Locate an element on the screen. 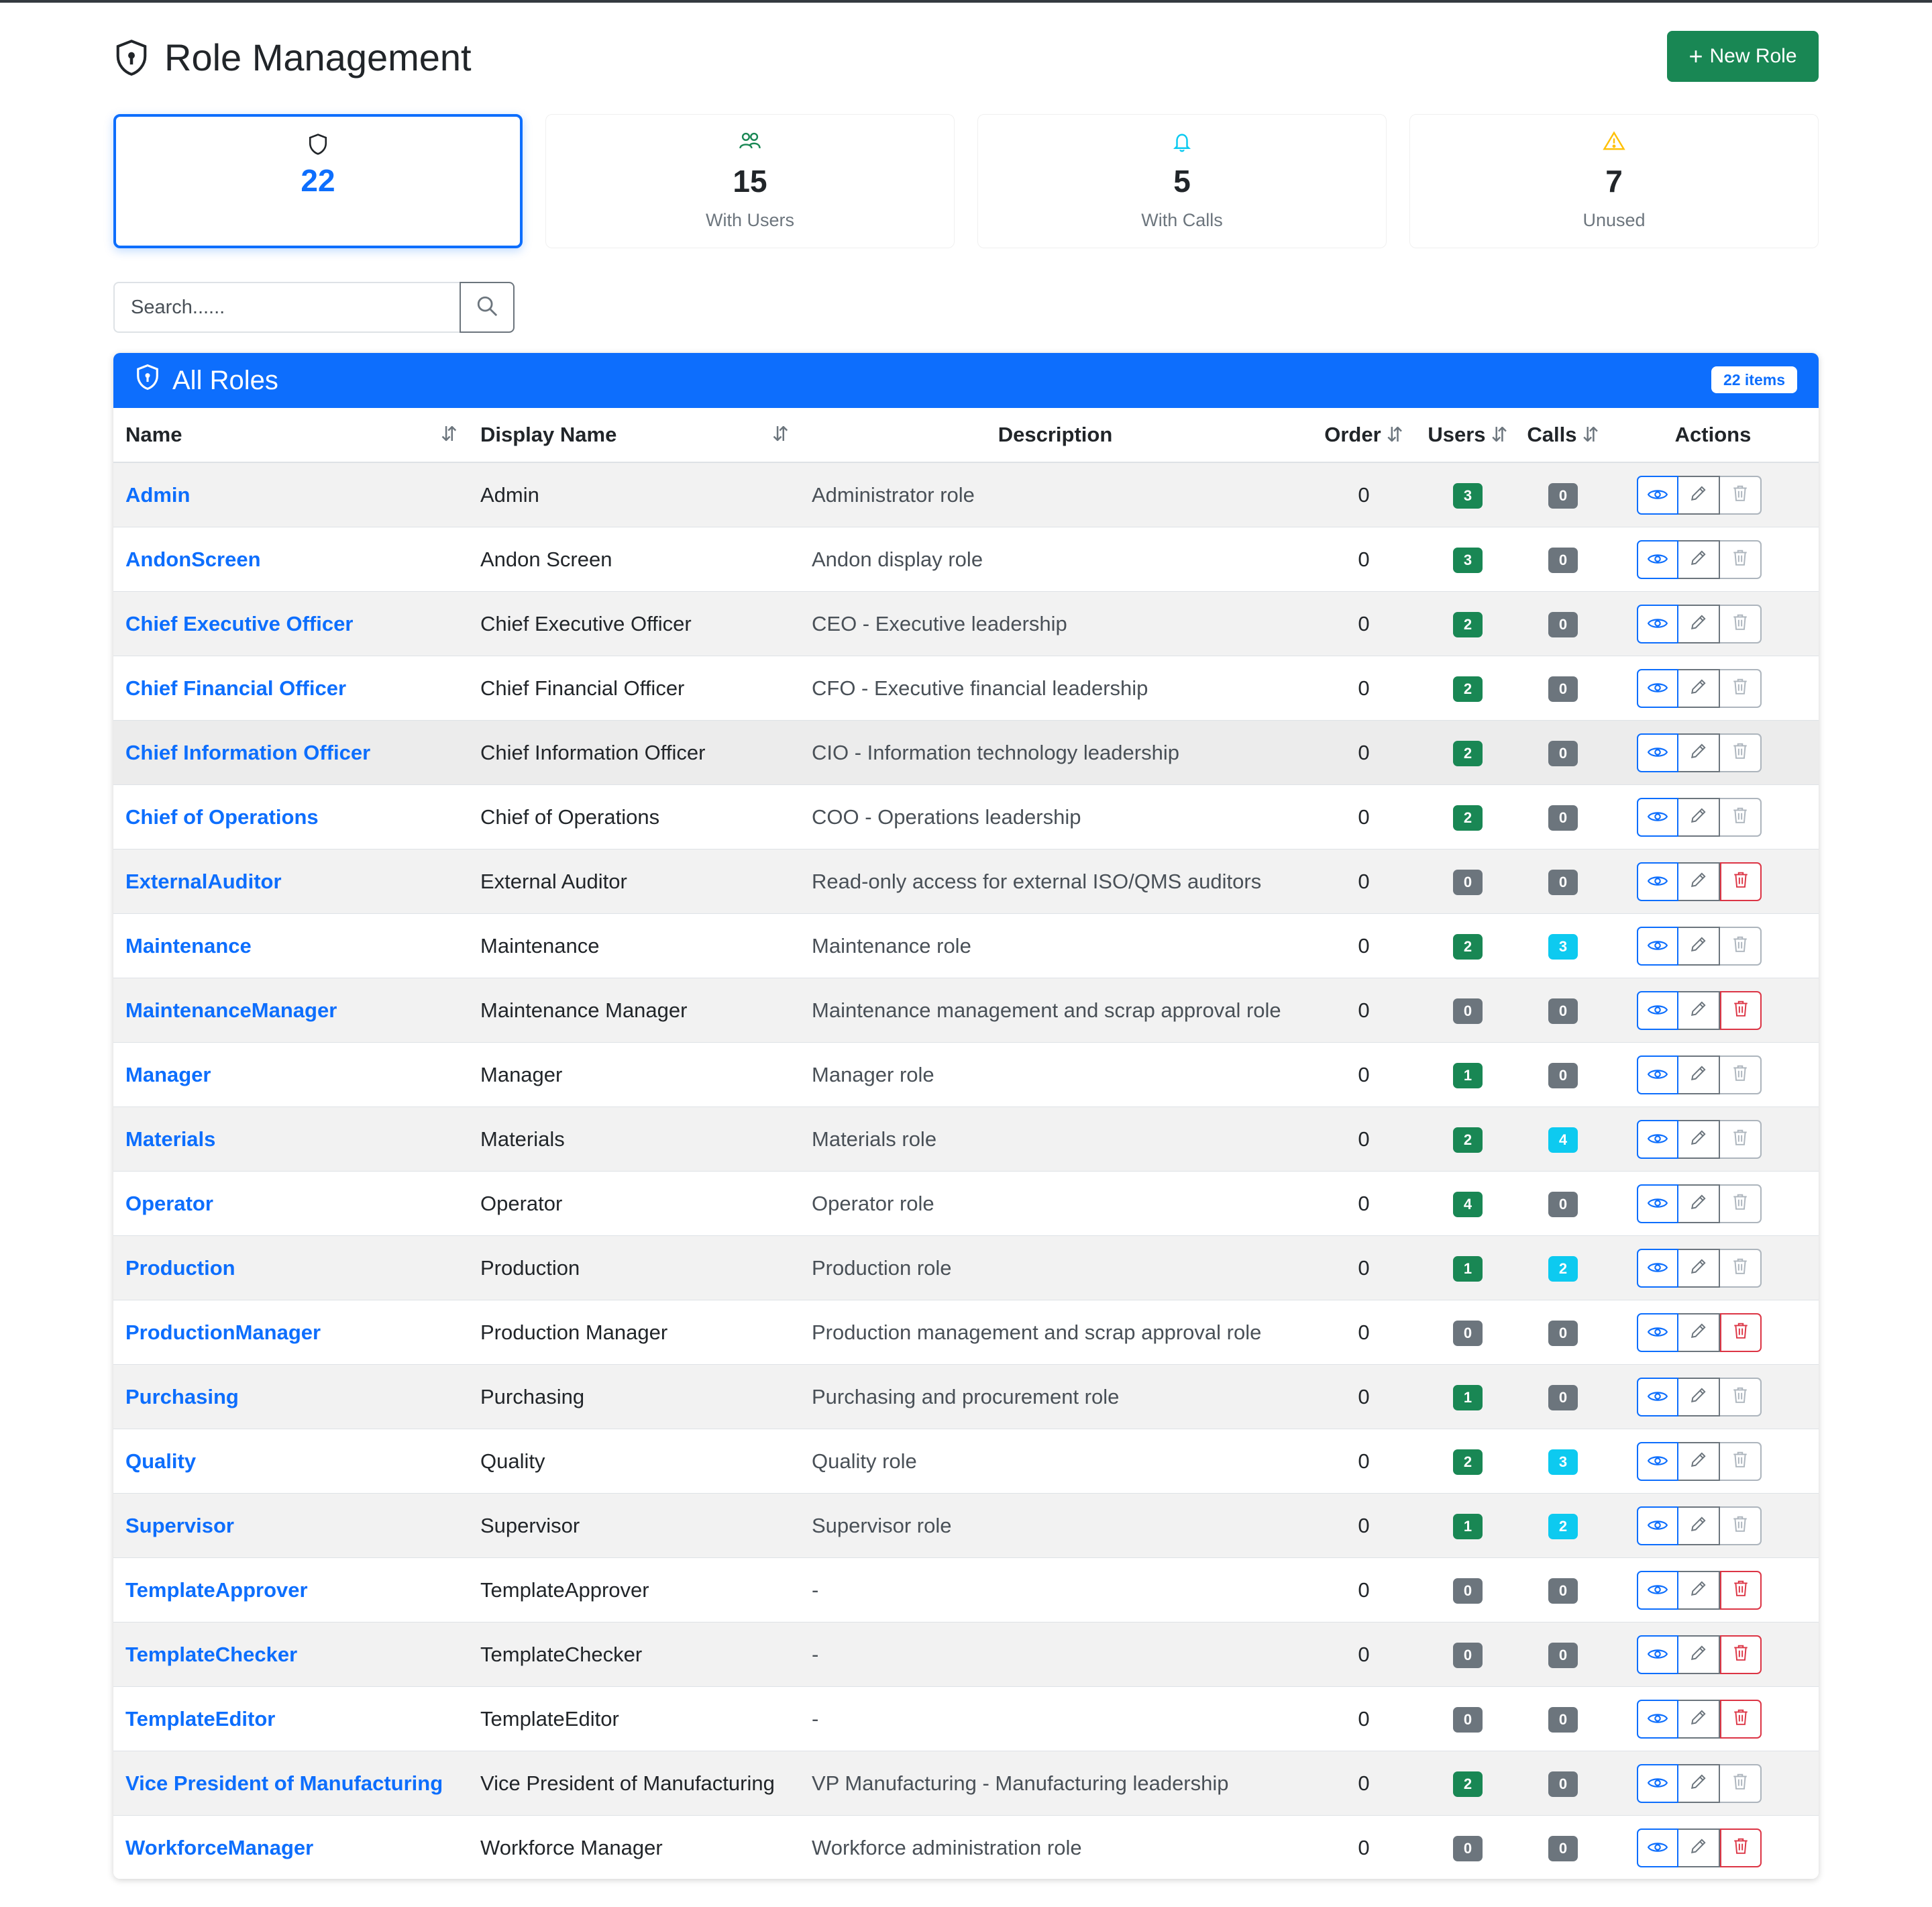  role-name-link: ExternalAuditor is located at coordinates (290, 881).